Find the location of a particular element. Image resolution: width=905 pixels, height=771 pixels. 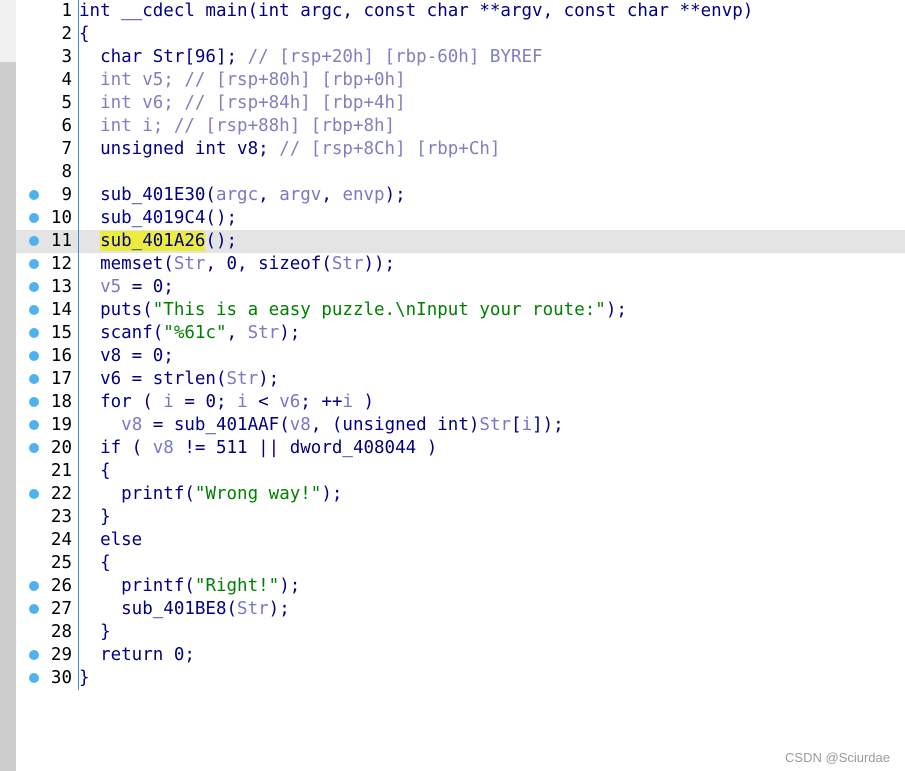

code-text: sub_4019C4(); is located at coordinates (158, 218).